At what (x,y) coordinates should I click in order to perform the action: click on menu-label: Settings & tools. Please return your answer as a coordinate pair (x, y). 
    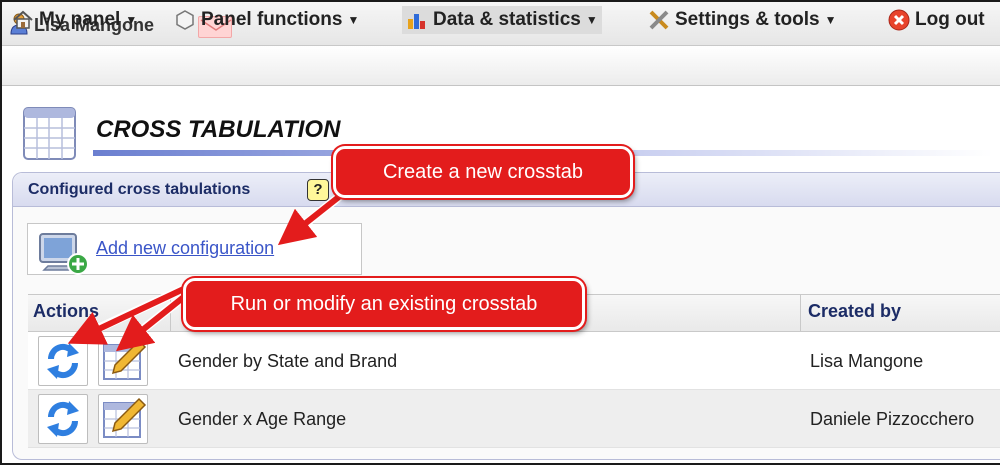
    Looking at the image, I should click on (747, 19).